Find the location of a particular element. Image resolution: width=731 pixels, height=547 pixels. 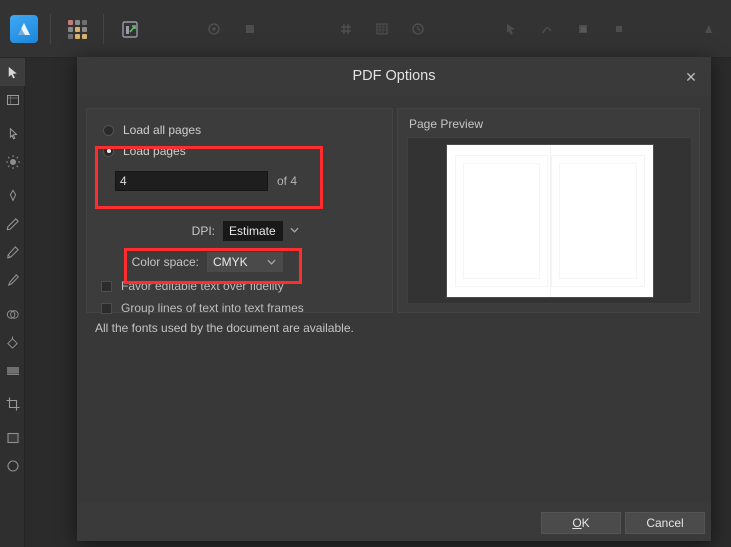

pointer-icon is located at coordinates (511, 29).